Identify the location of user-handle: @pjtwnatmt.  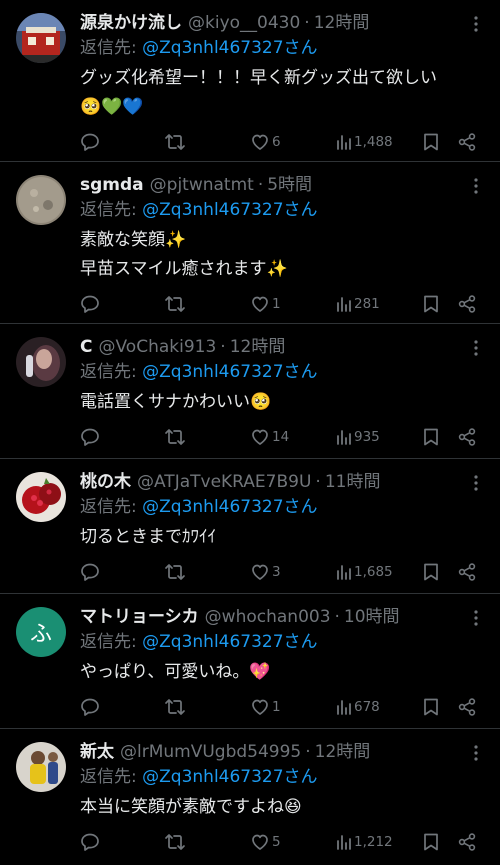
(202, 185).